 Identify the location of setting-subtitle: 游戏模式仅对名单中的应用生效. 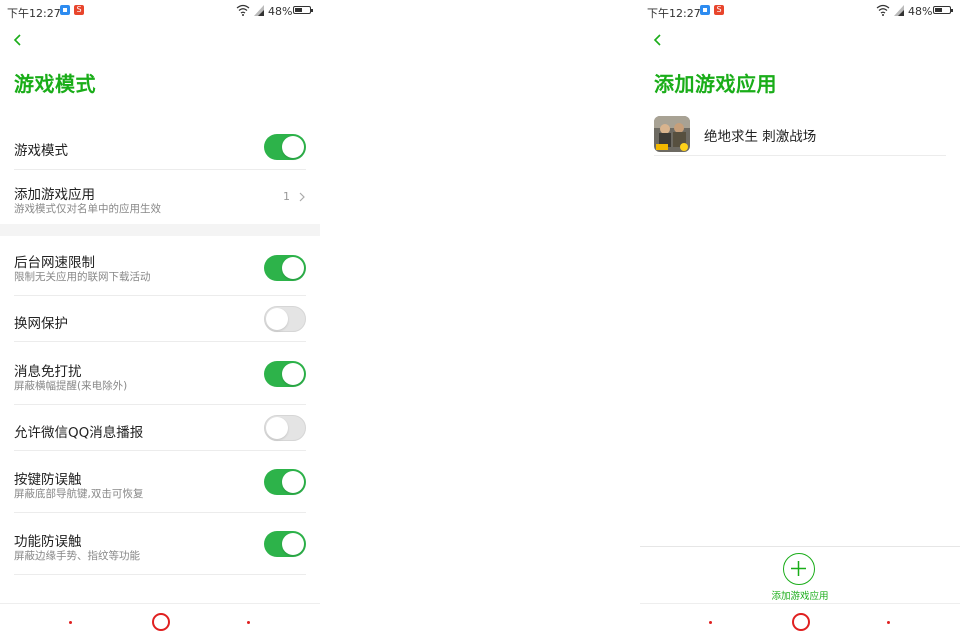
(87, 209).